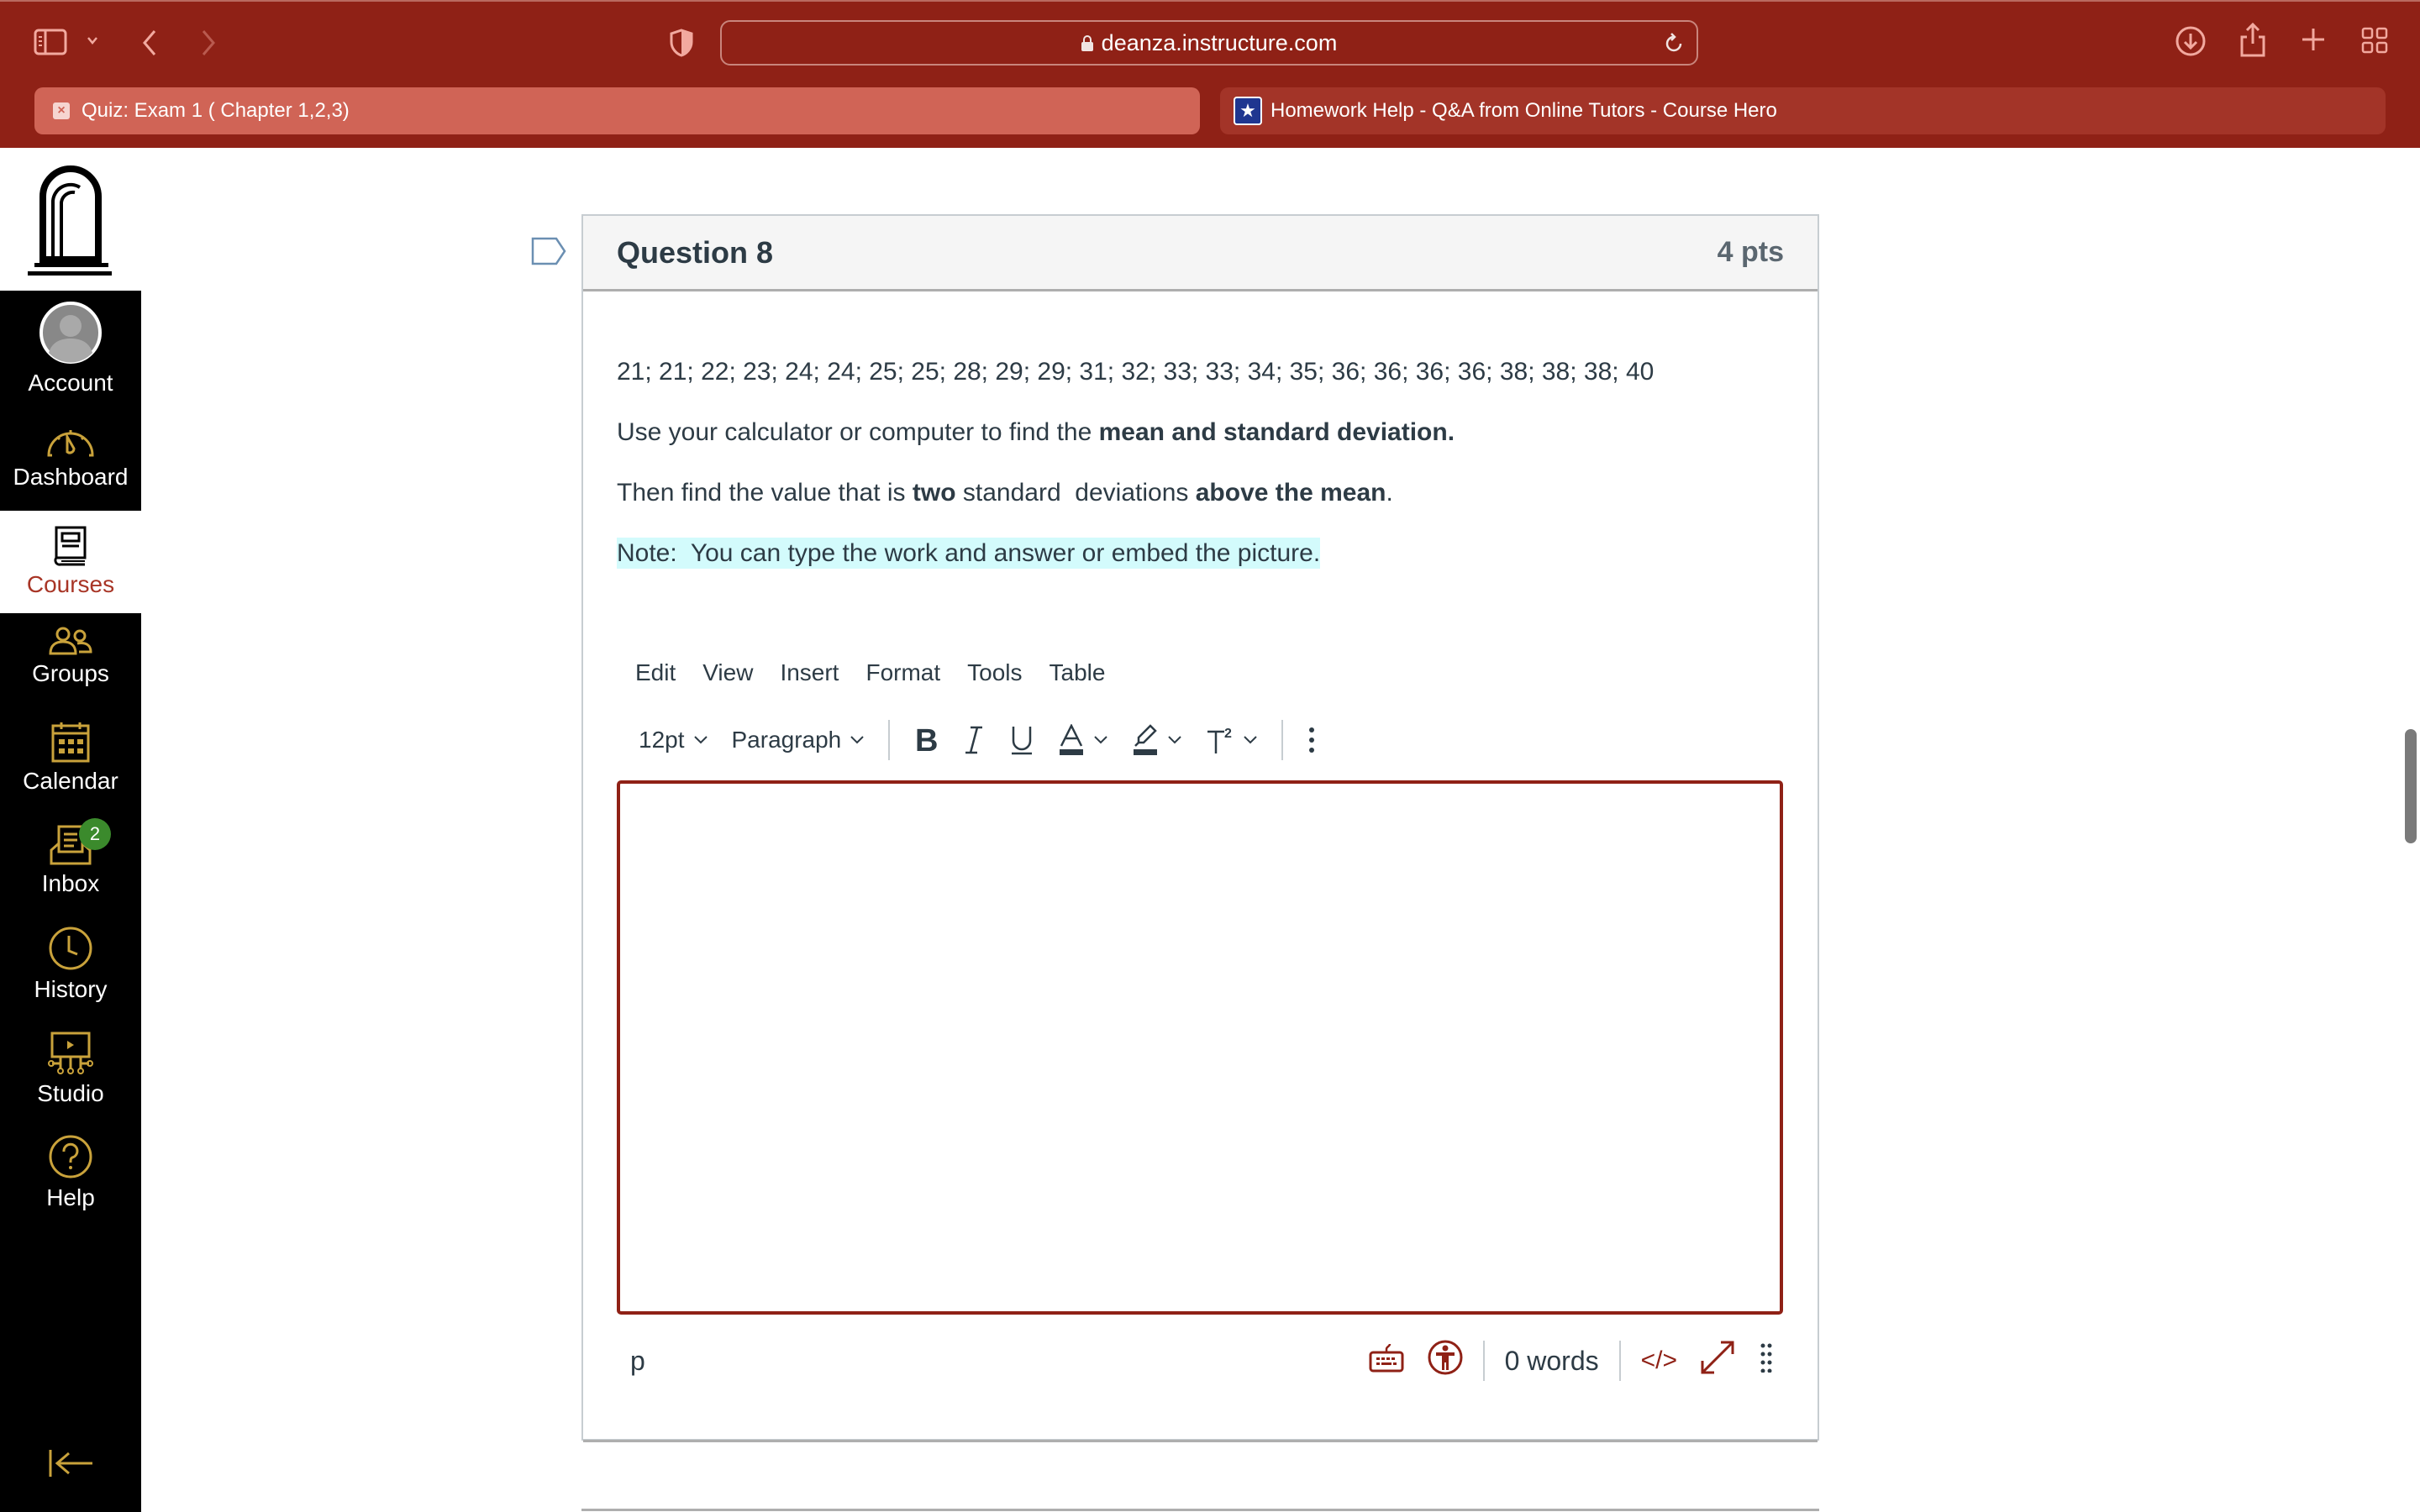  Describe the element at coordinates (1386, 1360) in the screenshot. I see `keyboard-shortcuts-button` at that location.